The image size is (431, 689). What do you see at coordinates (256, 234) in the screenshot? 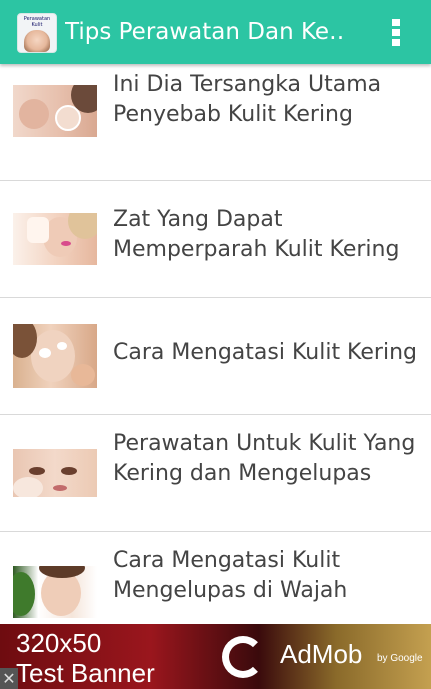
I see `article-title: Zat Yang Dapat Memperparah Kulit Kering` at bounding box center [256, 234].